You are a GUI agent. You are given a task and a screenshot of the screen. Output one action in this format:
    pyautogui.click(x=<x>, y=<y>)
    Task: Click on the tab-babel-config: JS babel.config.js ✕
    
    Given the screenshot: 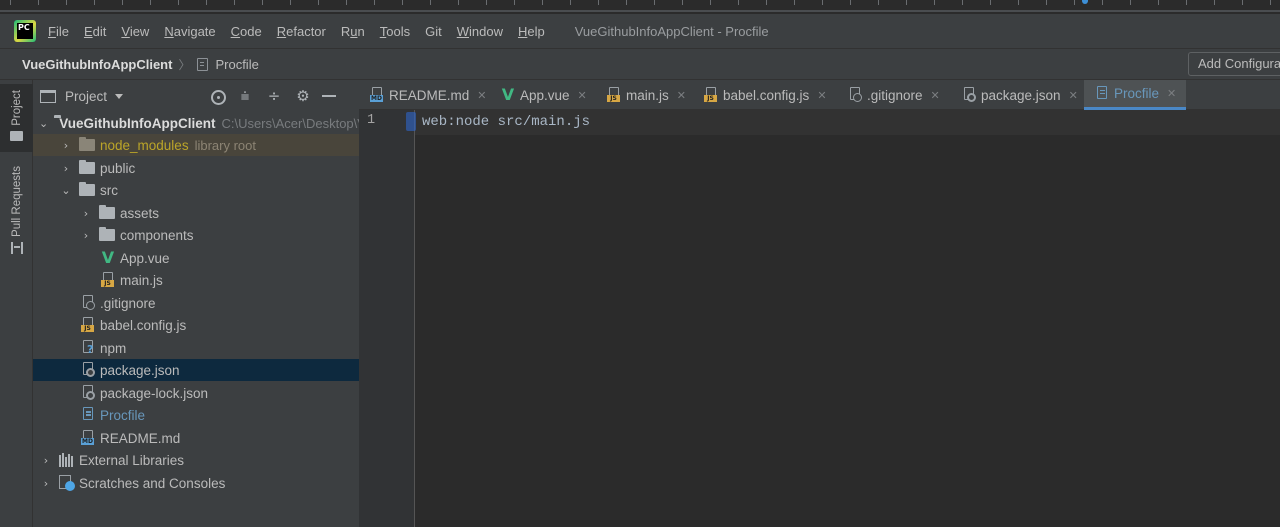 What is the action you would take?
    pyautogui.click(x=764, y=95)
    